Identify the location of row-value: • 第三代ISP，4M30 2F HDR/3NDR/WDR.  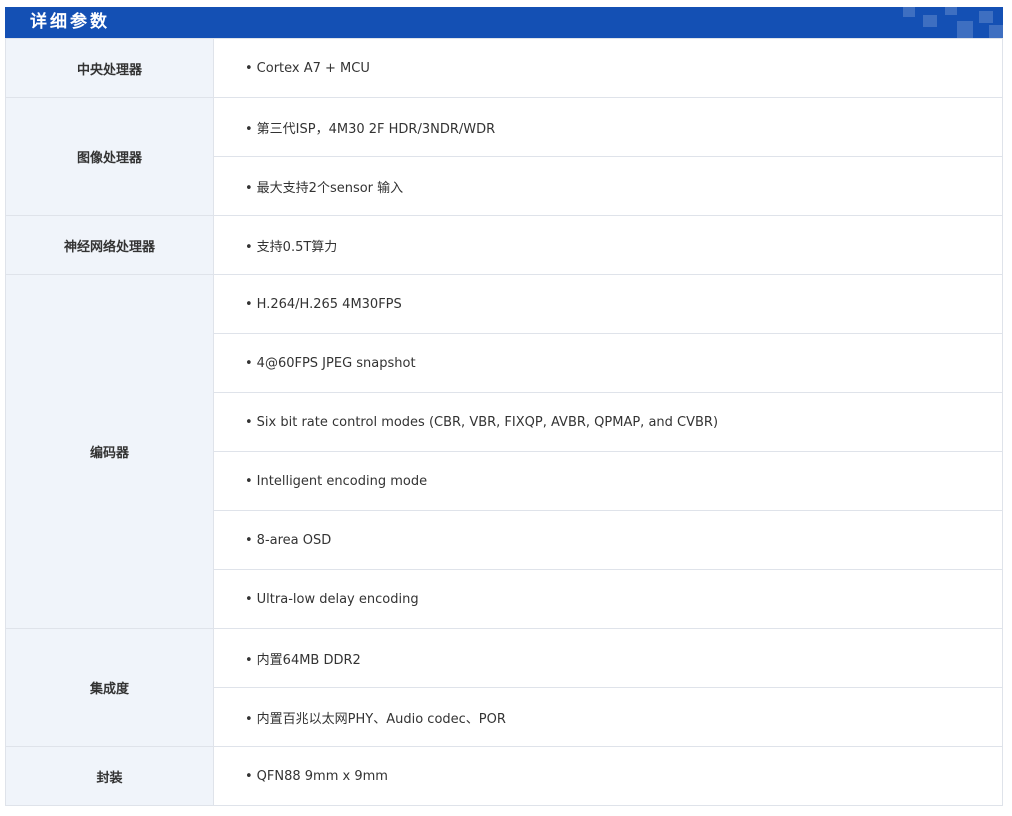
(608, 127).